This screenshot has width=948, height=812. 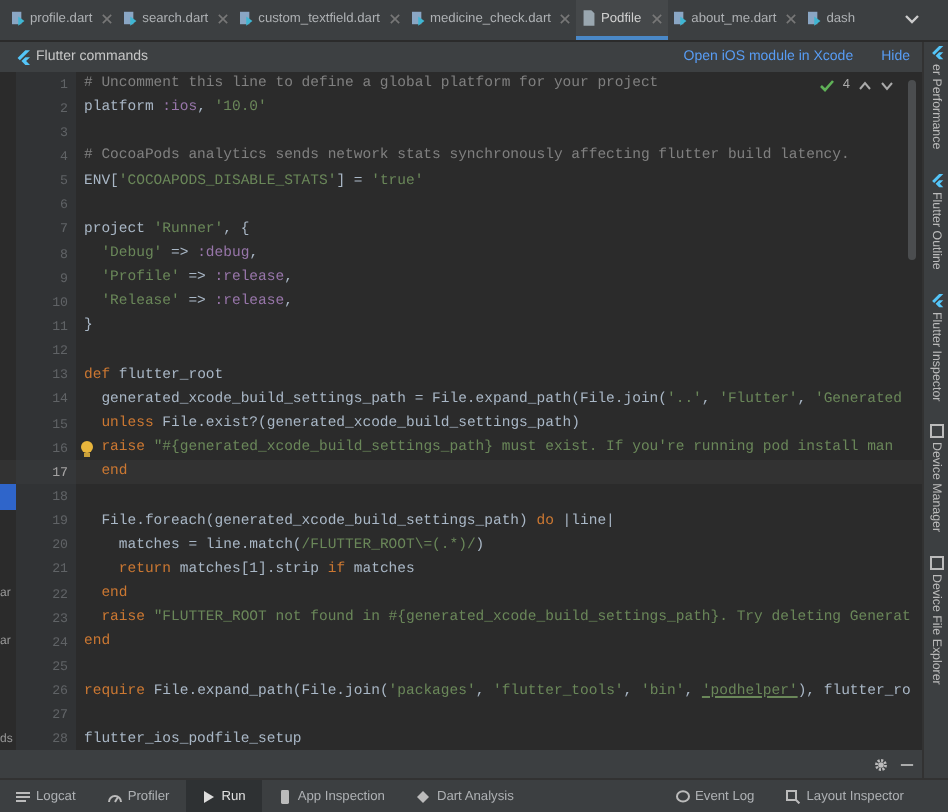 What do you see at coordinates (865, 85) in the screenshot?
I see `chevron-up-icon` at bounding box center [865, 85].